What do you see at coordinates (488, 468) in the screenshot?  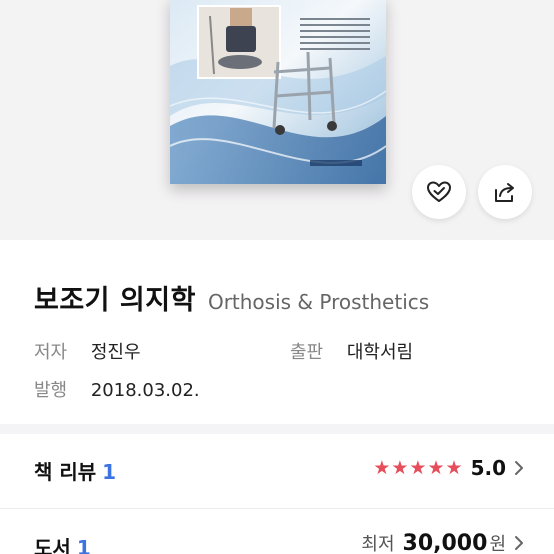 I see `rating-score: 5.0` at bounding box center [488, 468].